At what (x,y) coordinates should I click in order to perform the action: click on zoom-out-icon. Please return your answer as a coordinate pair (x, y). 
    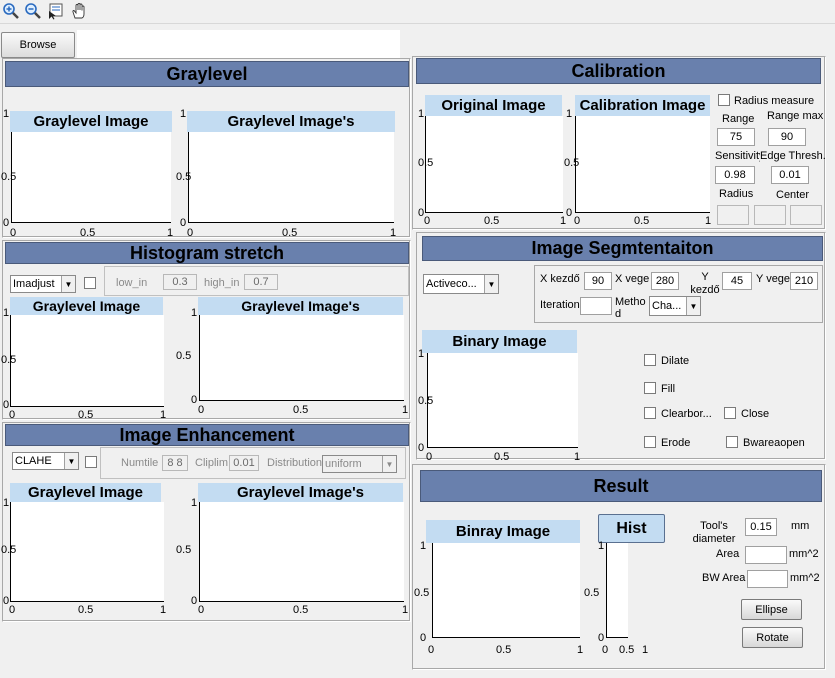
    Looking at the image, I should click on (33, 11).